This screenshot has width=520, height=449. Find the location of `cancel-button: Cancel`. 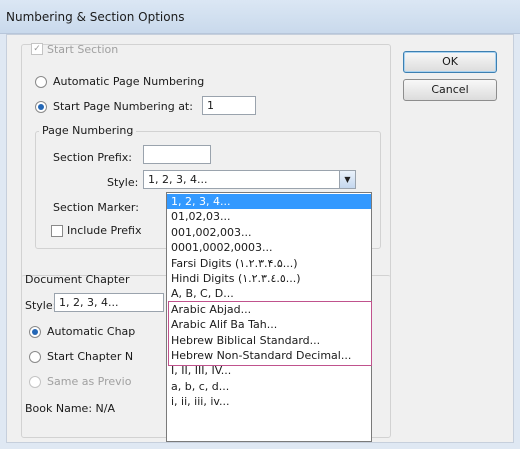

cancel-button: Cancel is located at coordinates (450, 90).